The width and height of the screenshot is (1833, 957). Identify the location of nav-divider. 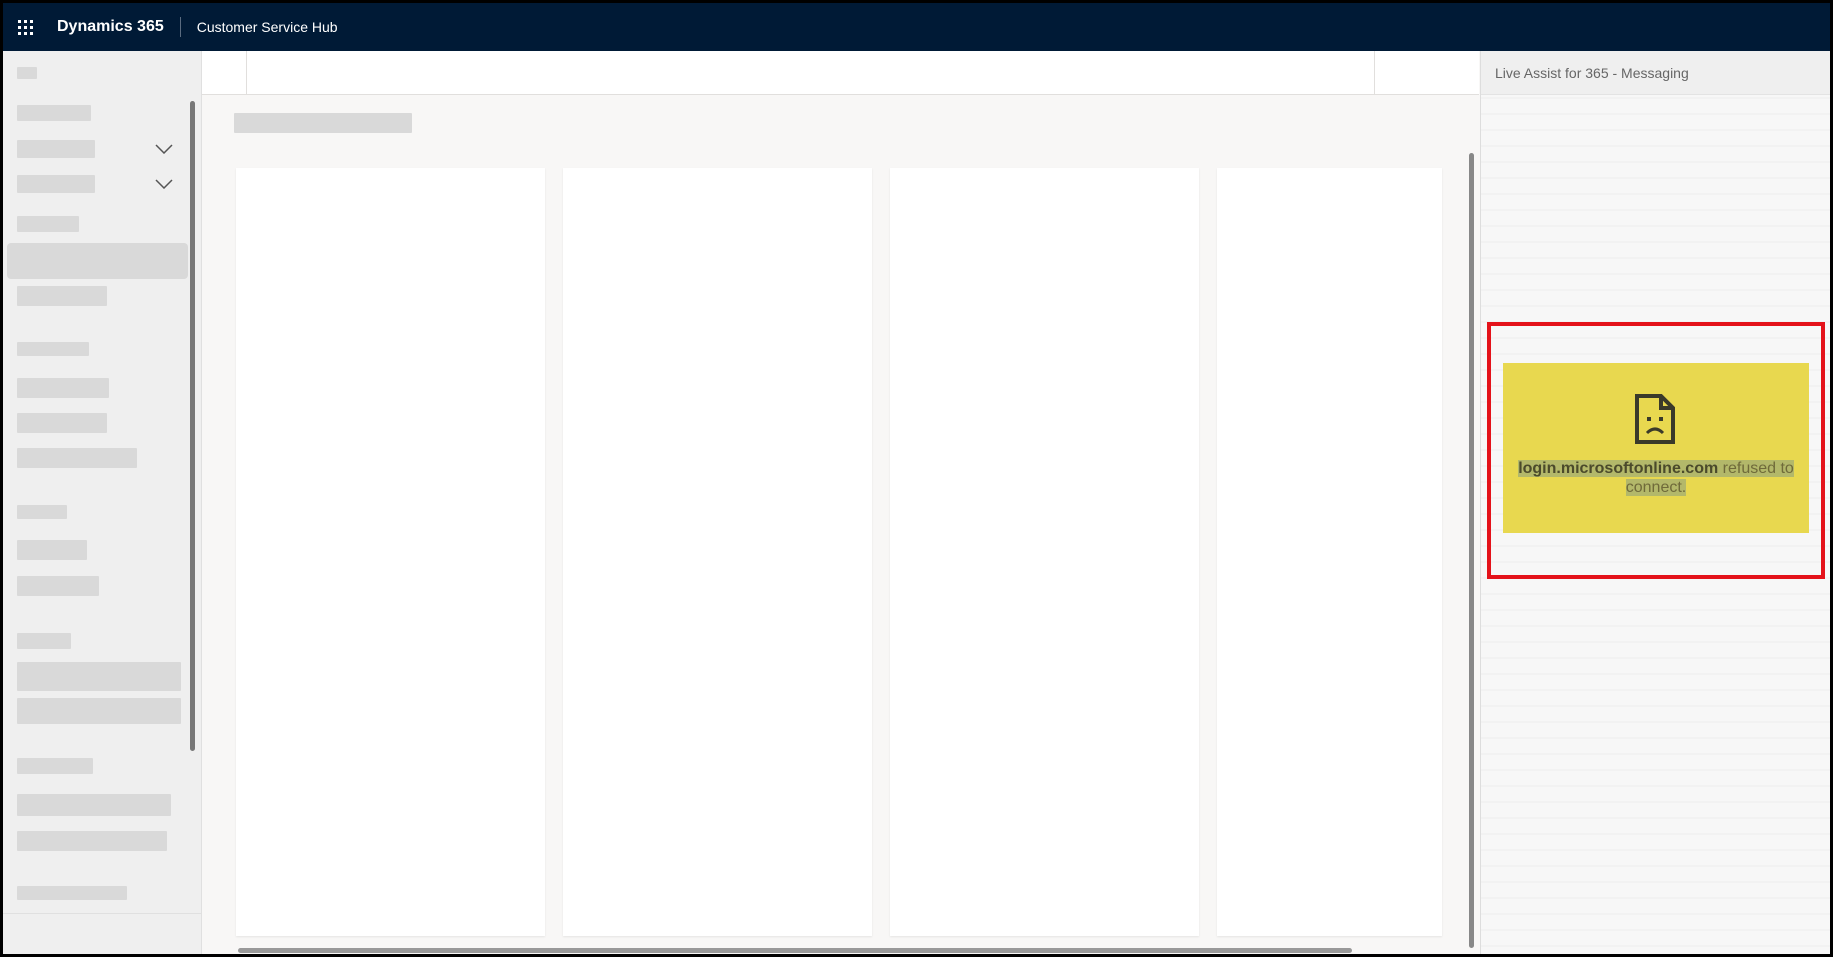
(102, 913).